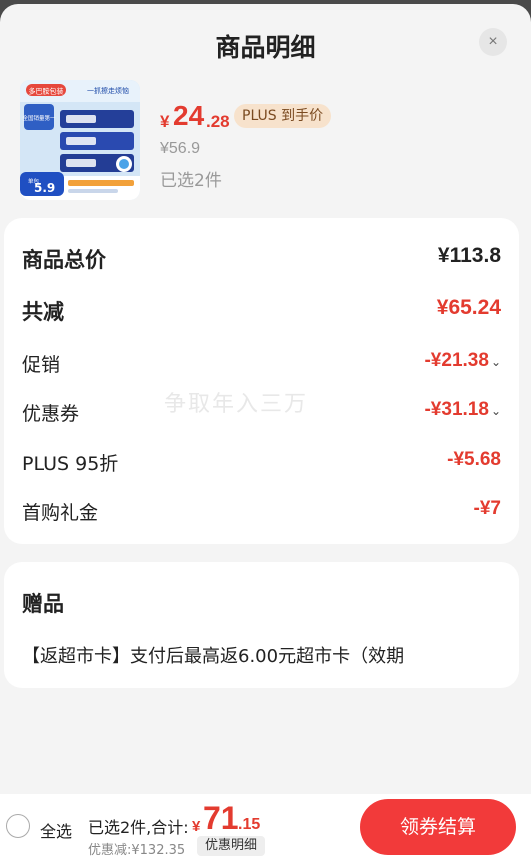  What do you see at coordinates (487, 508) in the screenshot?
I see `first-purchase-value: -¥7` at bounding box center [487, 508].